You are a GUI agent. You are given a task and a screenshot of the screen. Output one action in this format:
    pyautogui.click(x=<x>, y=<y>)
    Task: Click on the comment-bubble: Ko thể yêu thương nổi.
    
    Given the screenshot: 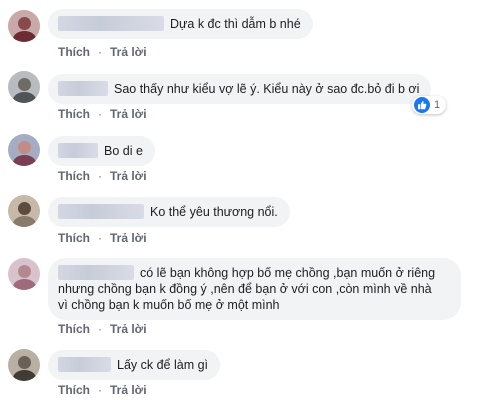 What is the action you would take?
    pyautogui.click(x=169, y=212)
    